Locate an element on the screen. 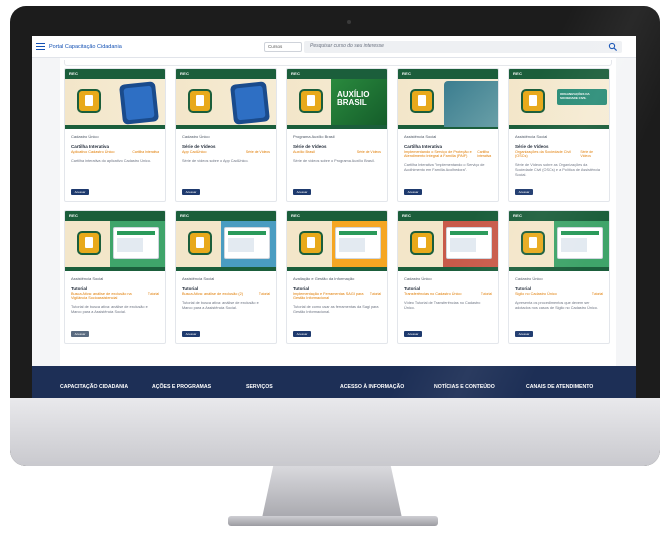 This screenshot has height=535, width=668. card-title: Transferências no Cadastro Único is located at coordinates (432, 294).